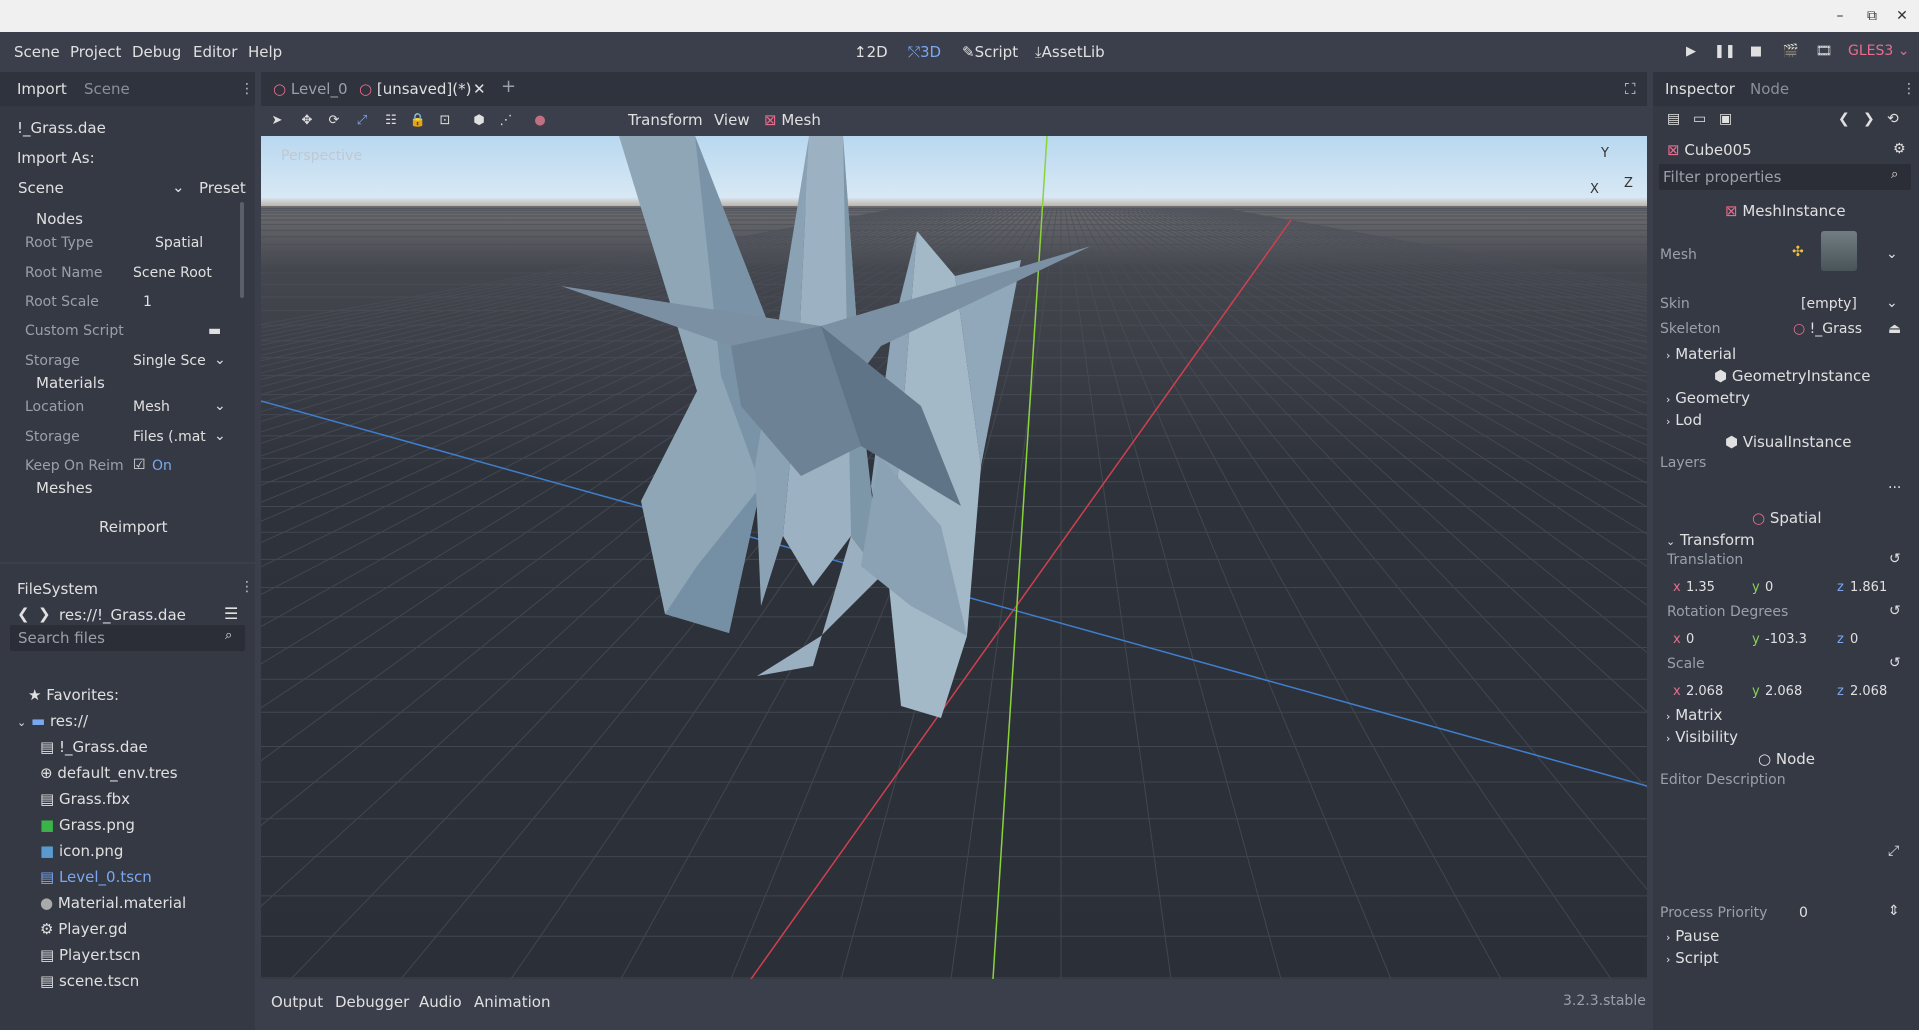 The height and width of the screenshot is (1030, 1919). What do you see at coordinates (52, 721) in the screenshot?
I see `res-root-item: ⌄ ▬ res://` at bounding box center [52, 721].